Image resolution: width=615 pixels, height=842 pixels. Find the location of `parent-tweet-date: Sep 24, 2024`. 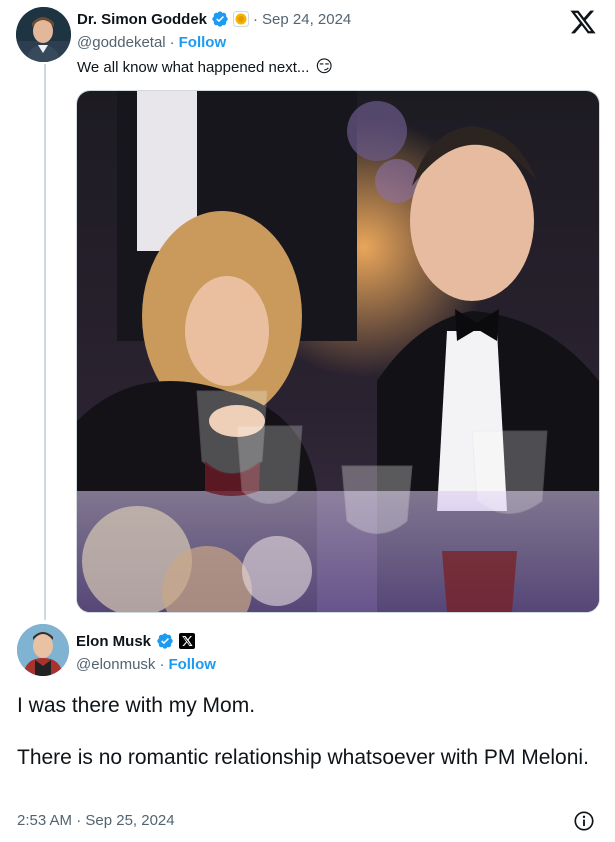

parent-tweet-date: Sep 24, 2024 is located at coordinates (306, 19).